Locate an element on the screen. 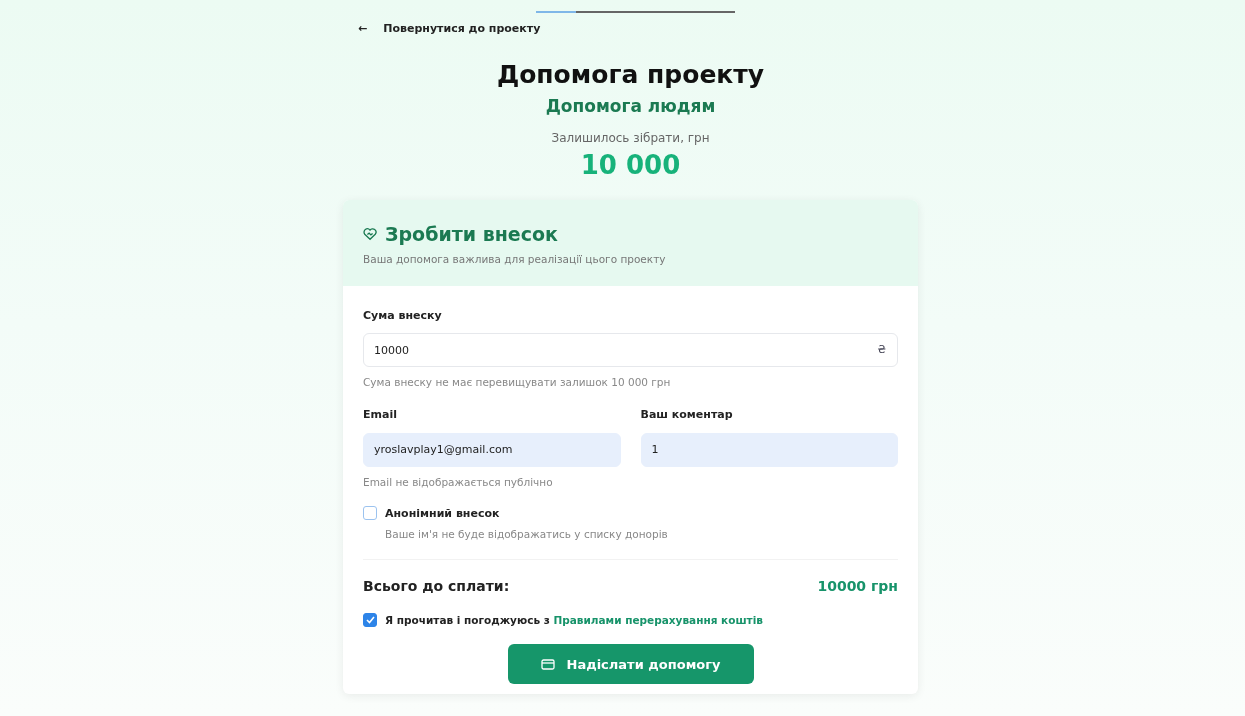 This screenshot has width=1245, height=716. project-name: Допомога людям is located at coordinates (630, 106).